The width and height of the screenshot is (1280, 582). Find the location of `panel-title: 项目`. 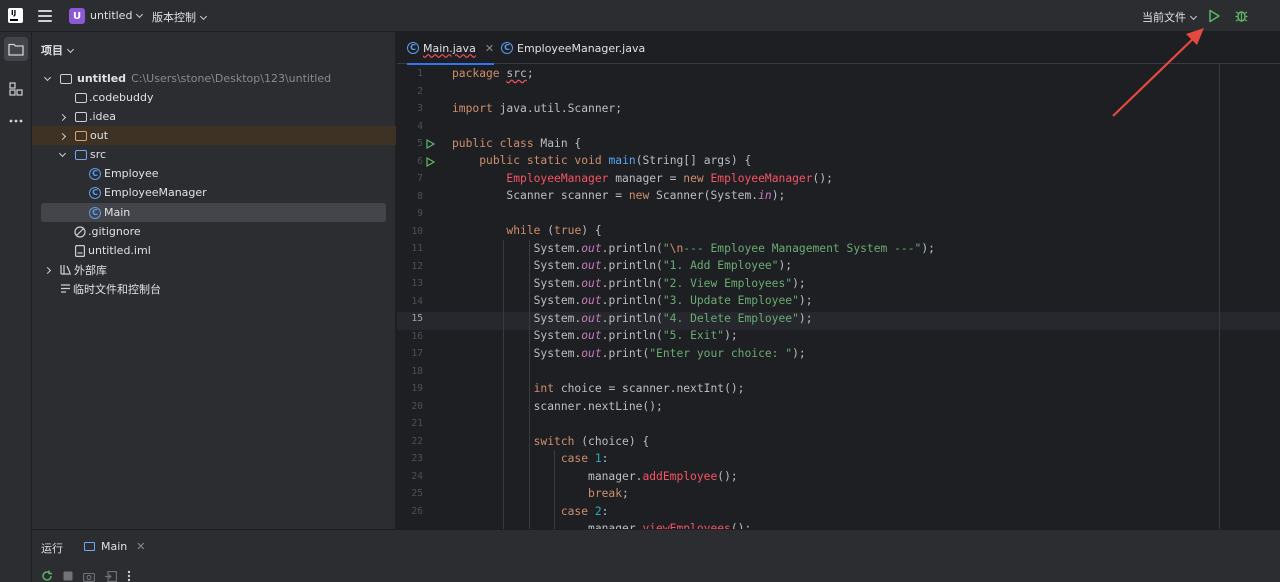

panel-title: 项目 is located at coordinates (52, 50).